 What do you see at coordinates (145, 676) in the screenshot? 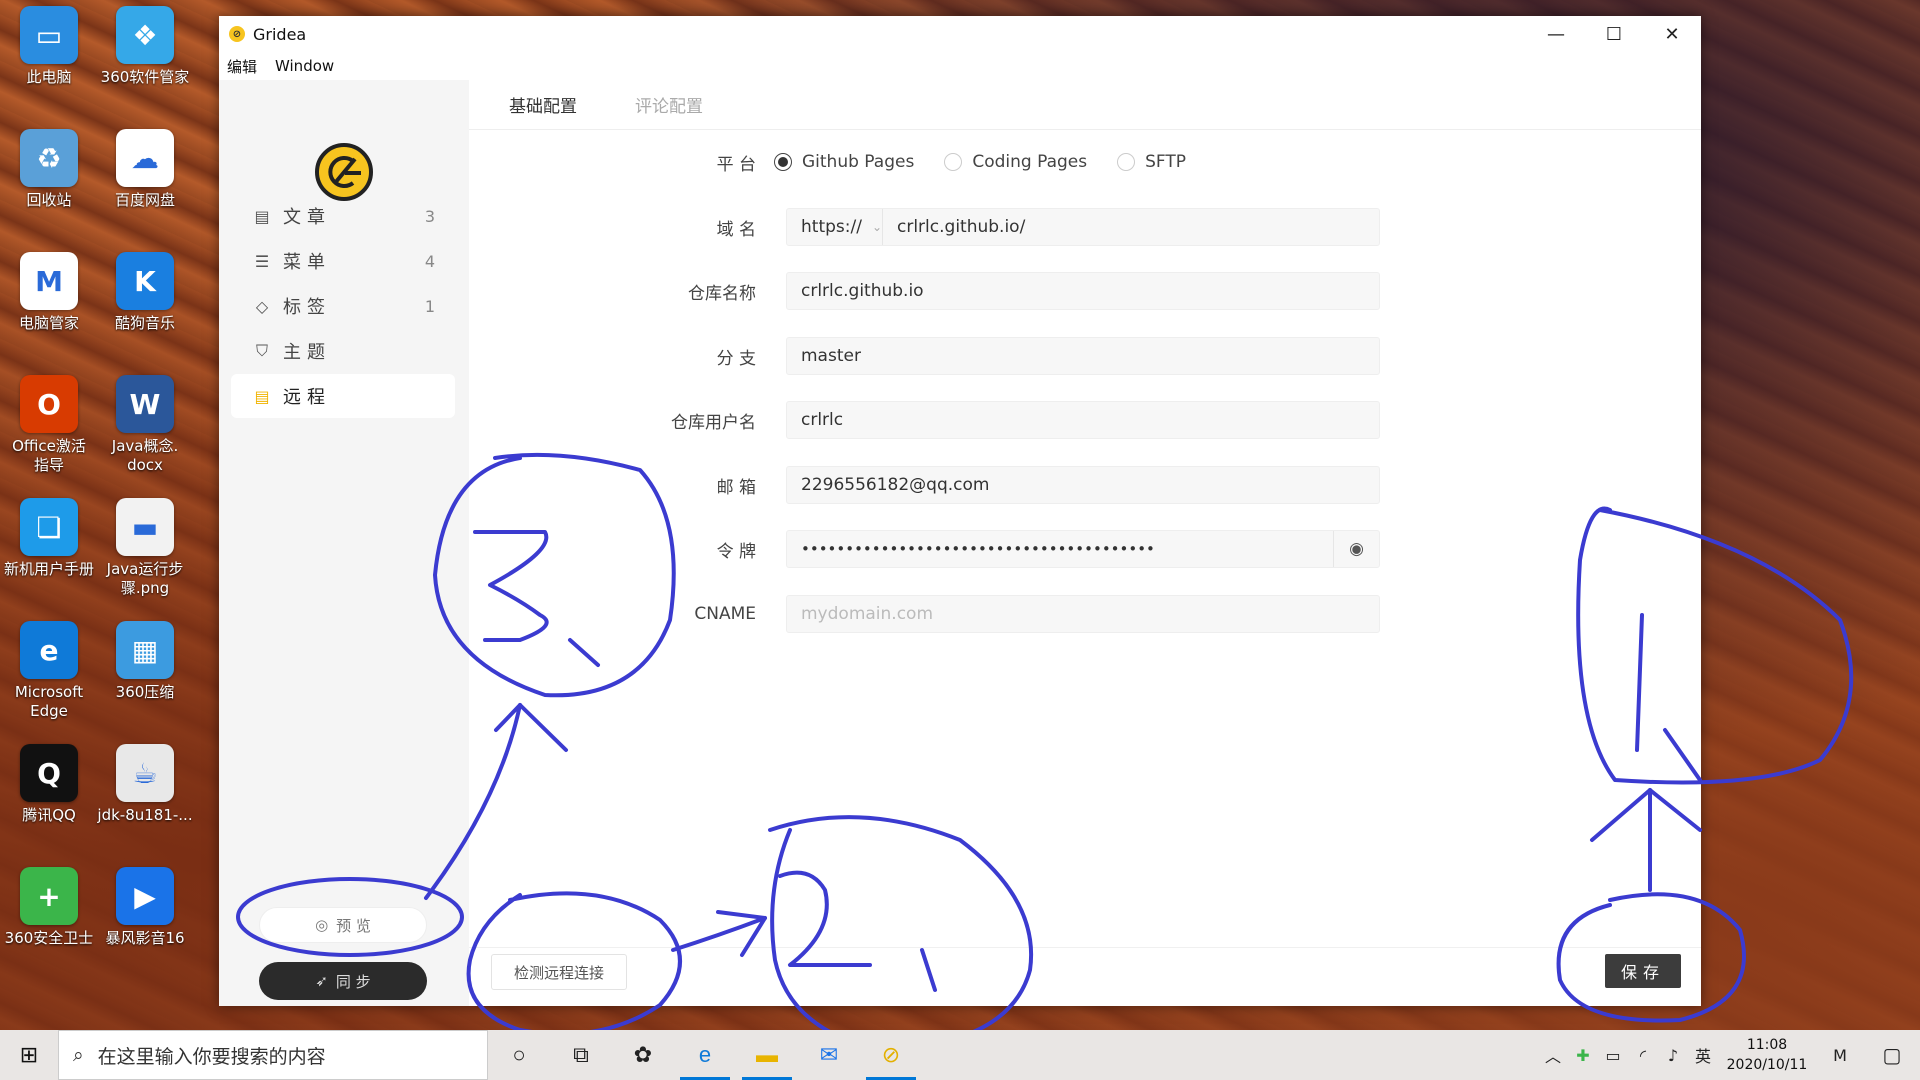
I see `desktop-icon: ▦ 360压缩` at bounding box center [145, 676].